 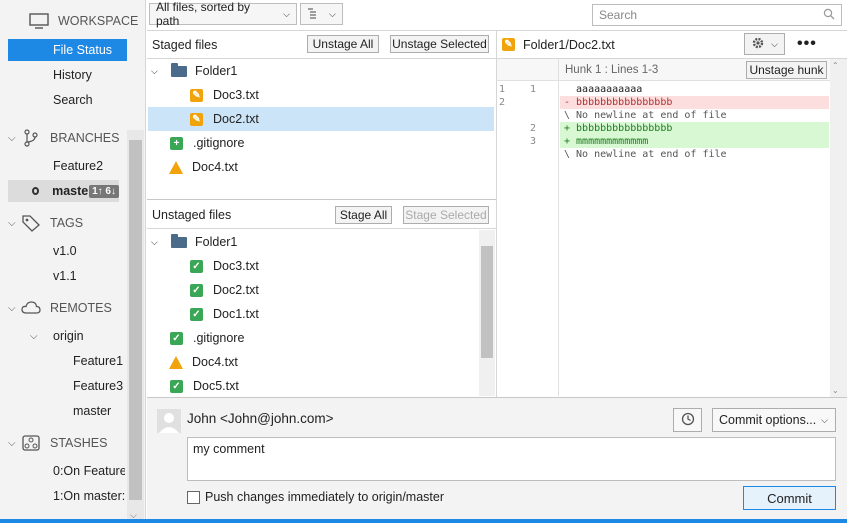 What do you see at coordinates (313, 266) in the screenshot?
I see `unstaged-file-row: ✓ Doc3.txt` at bounding box center [313, 266].